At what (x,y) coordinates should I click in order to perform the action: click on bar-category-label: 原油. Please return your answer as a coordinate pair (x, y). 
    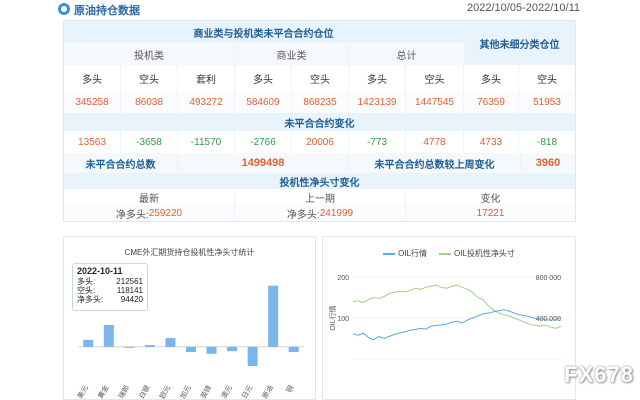
    Looking at the image, I should click on (267, 392).